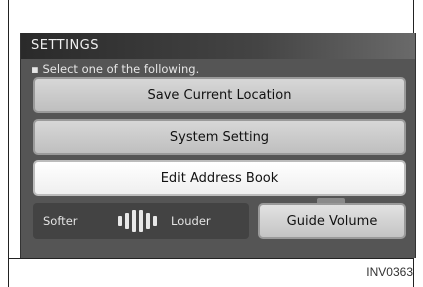 Image resolution: width=423 pixels, height=287 pixels. Describe the element at coordinates (60, 221) in the screenshot. I see `softer-button: Softer` at that location.